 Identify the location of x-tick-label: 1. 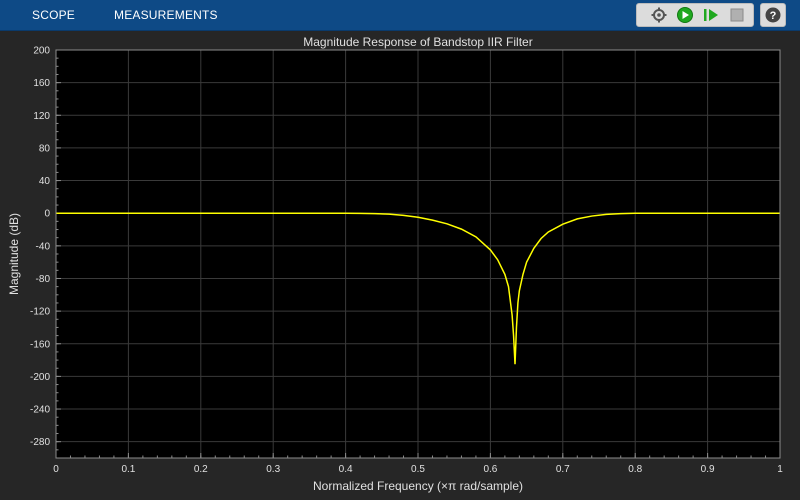
(780, 469).